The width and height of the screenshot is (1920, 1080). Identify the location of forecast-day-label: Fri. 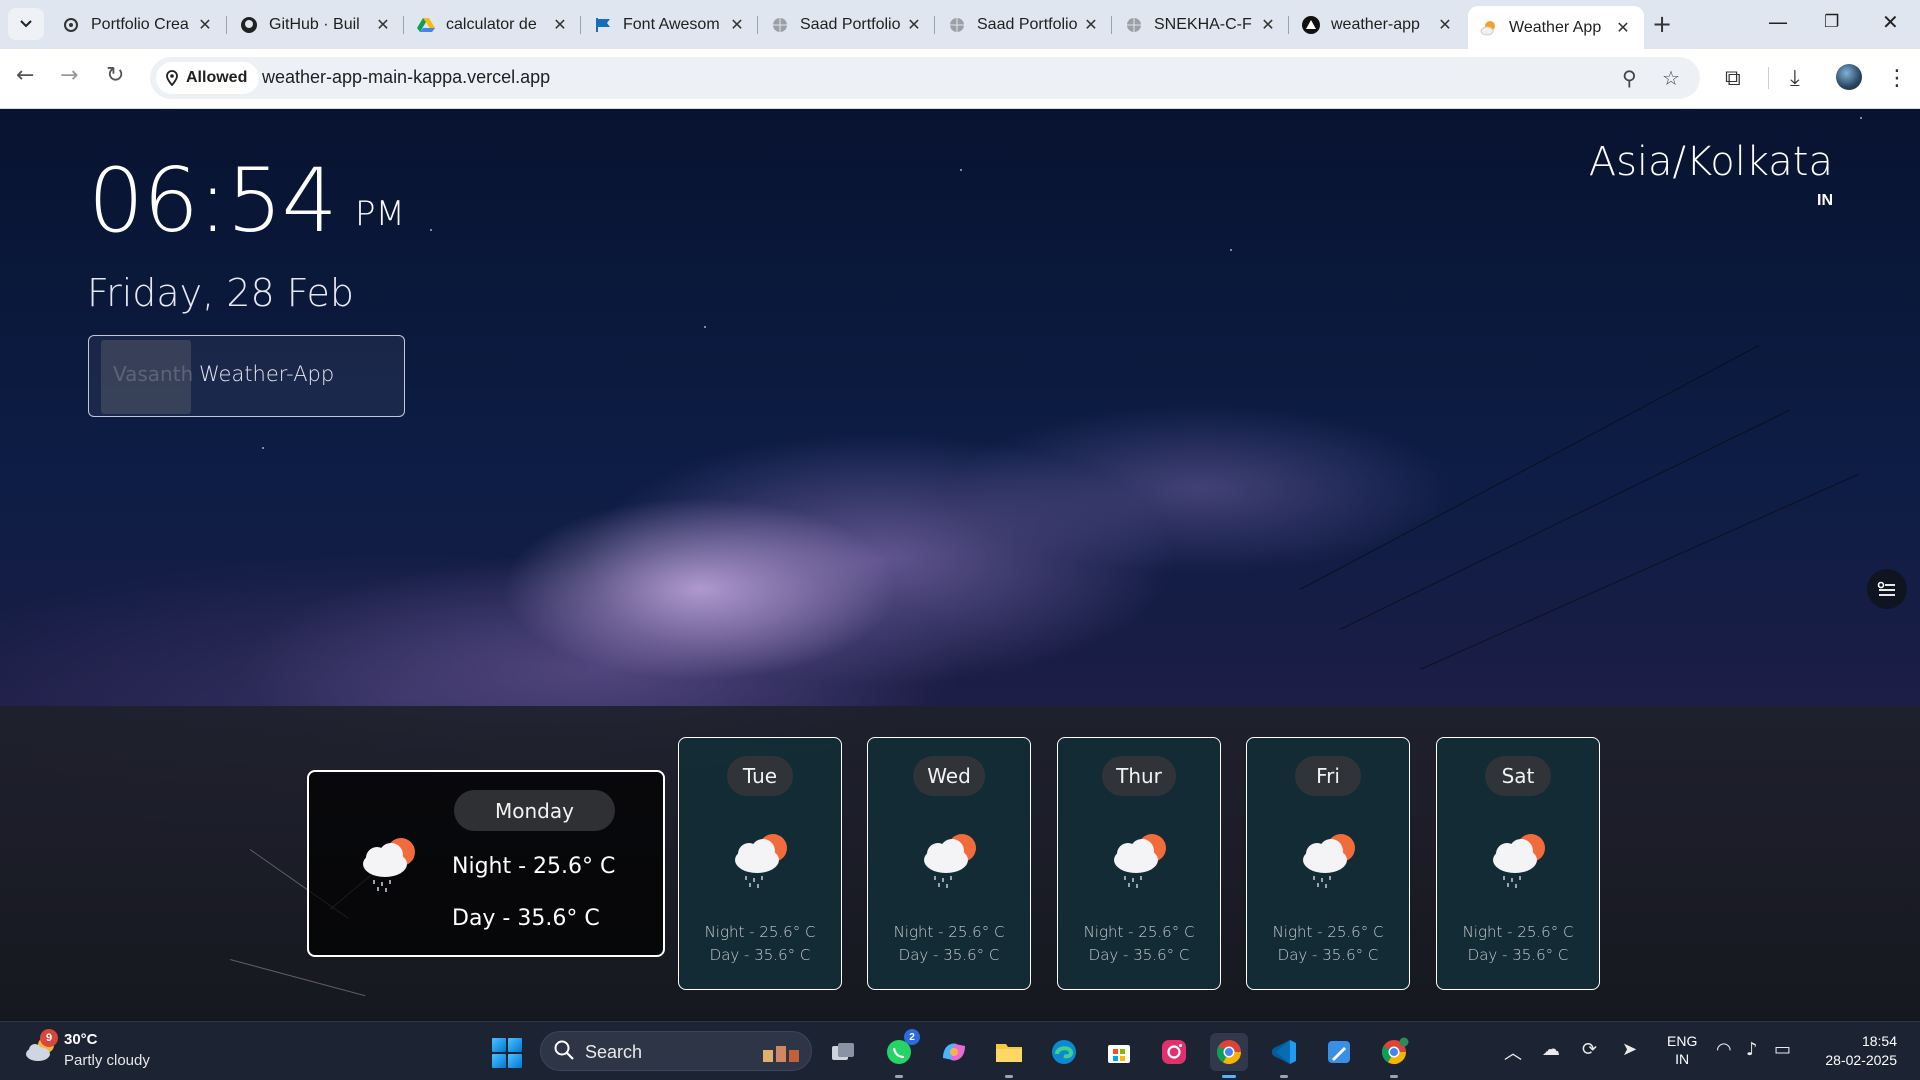
(1328, 776).